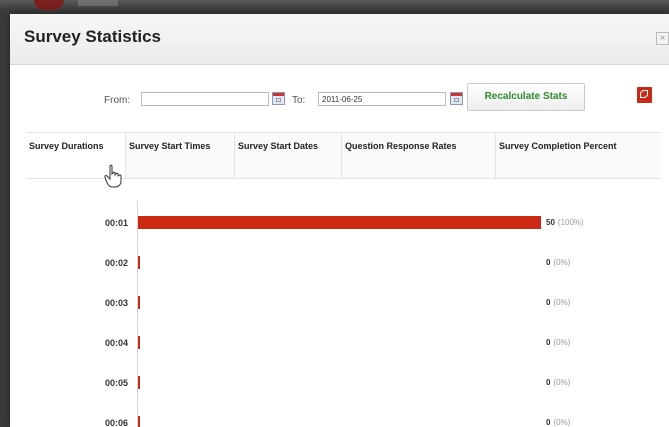 The height and width of the screenshot is (427, 669). Describe the element at coordinates (205, 99) in the screenshot. I see `from-date-input` at that location.